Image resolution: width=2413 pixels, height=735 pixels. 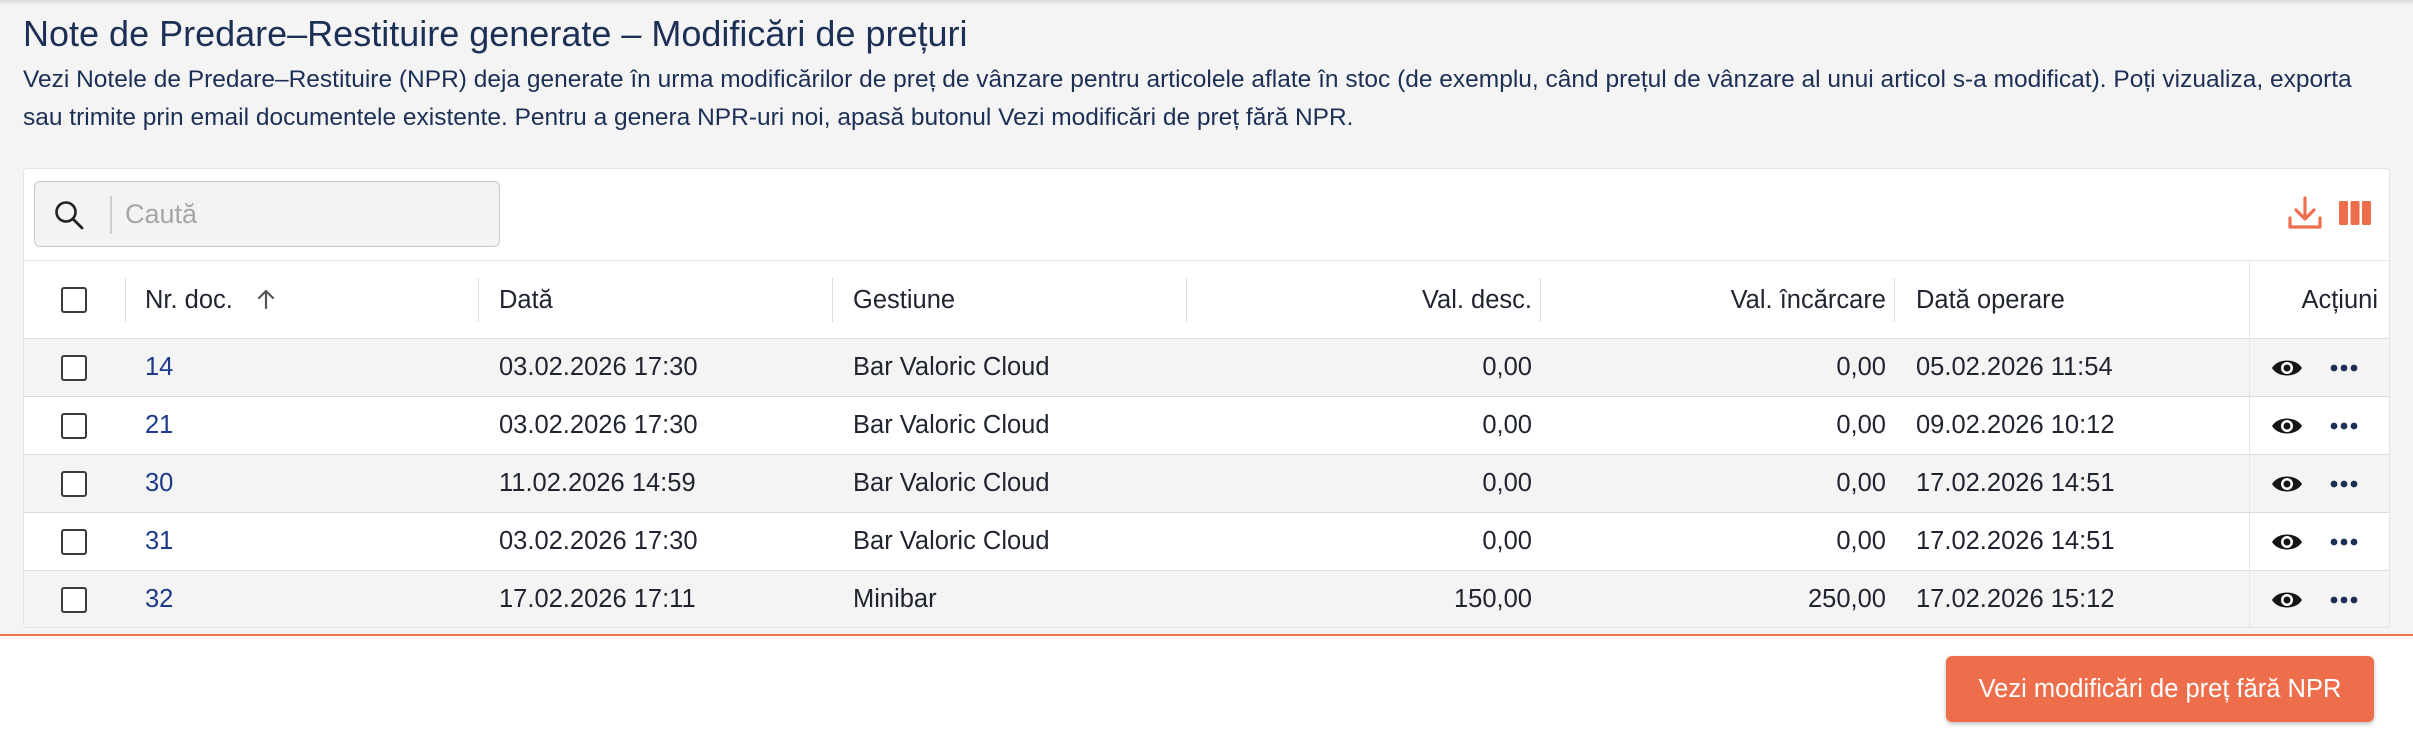 What do you see at coordinates (111, 215) in the screenshot?
I see `search-divider` at bounding box center [111, 215].